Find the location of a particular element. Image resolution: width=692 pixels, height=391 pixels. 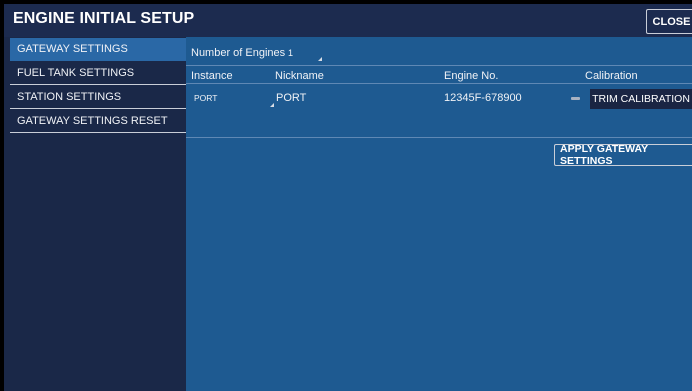

engines-count-dropdown: 1 is located at coordinates (304, 54).